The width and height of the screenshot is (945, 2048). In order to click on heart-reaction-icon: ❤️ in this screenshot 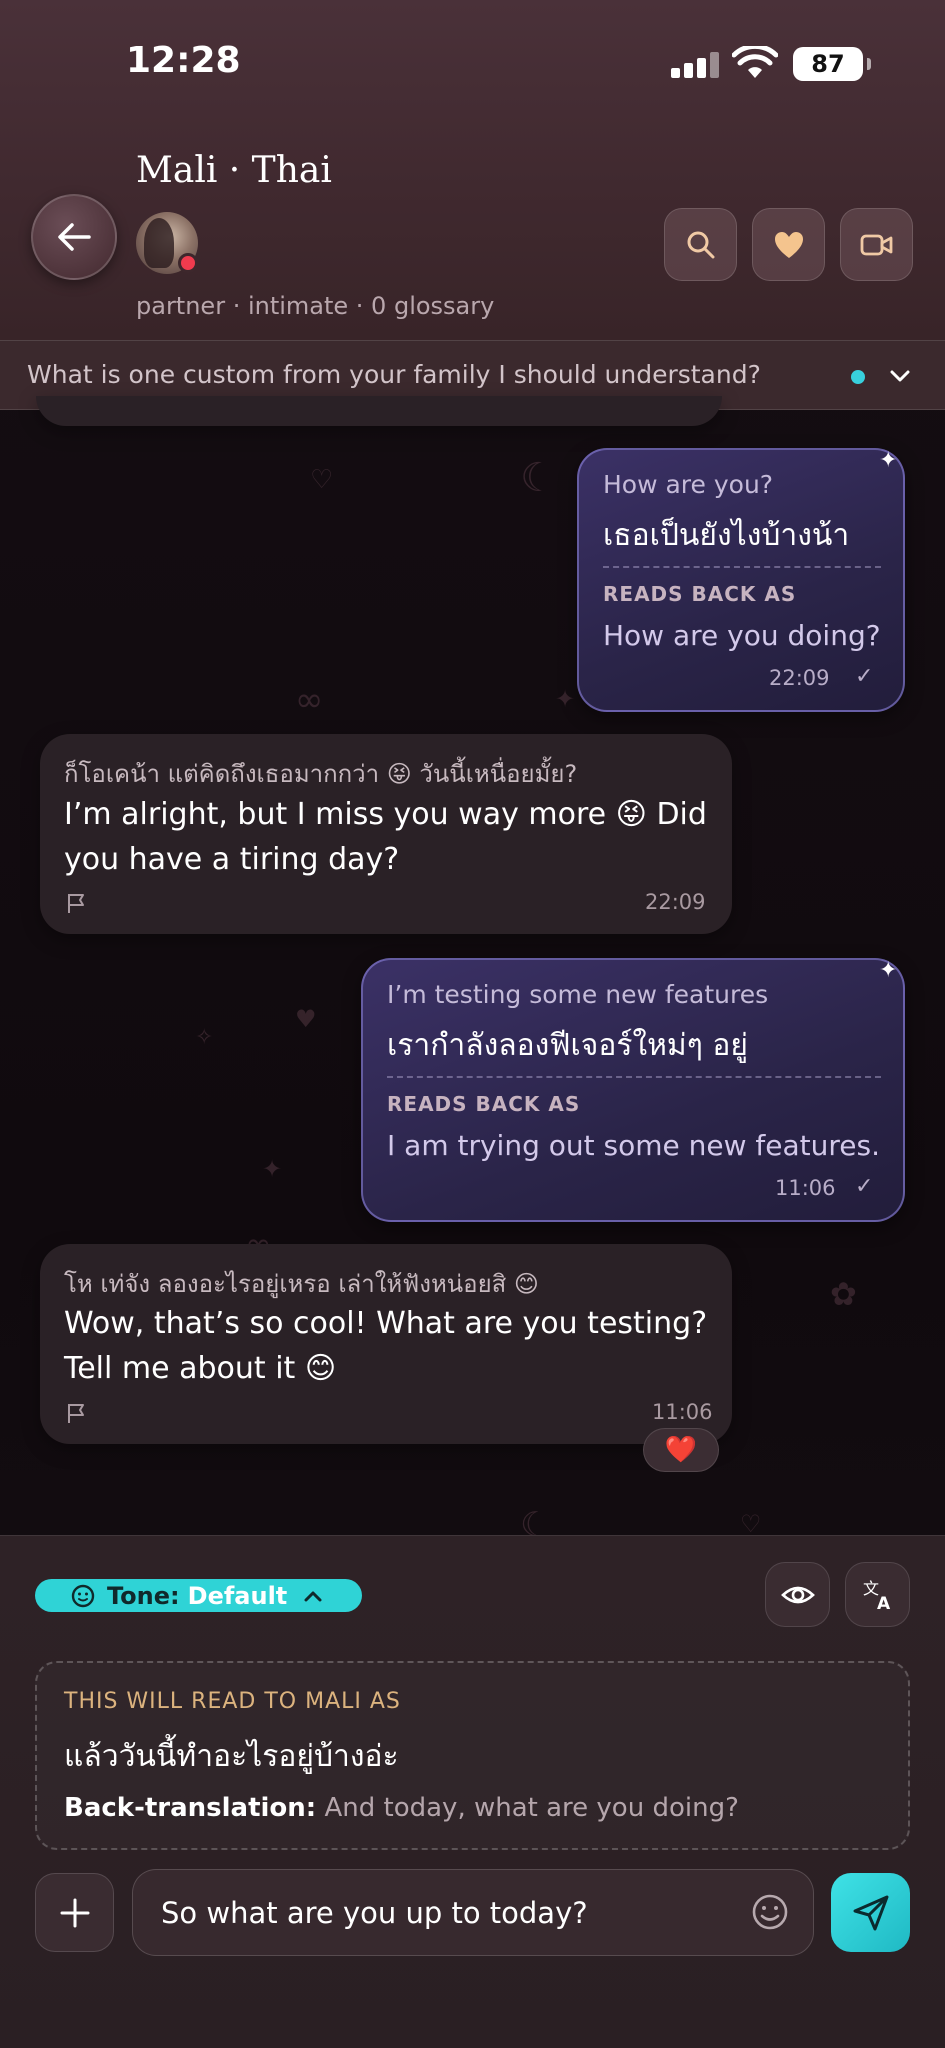, I will do `click(681, 1450)`.